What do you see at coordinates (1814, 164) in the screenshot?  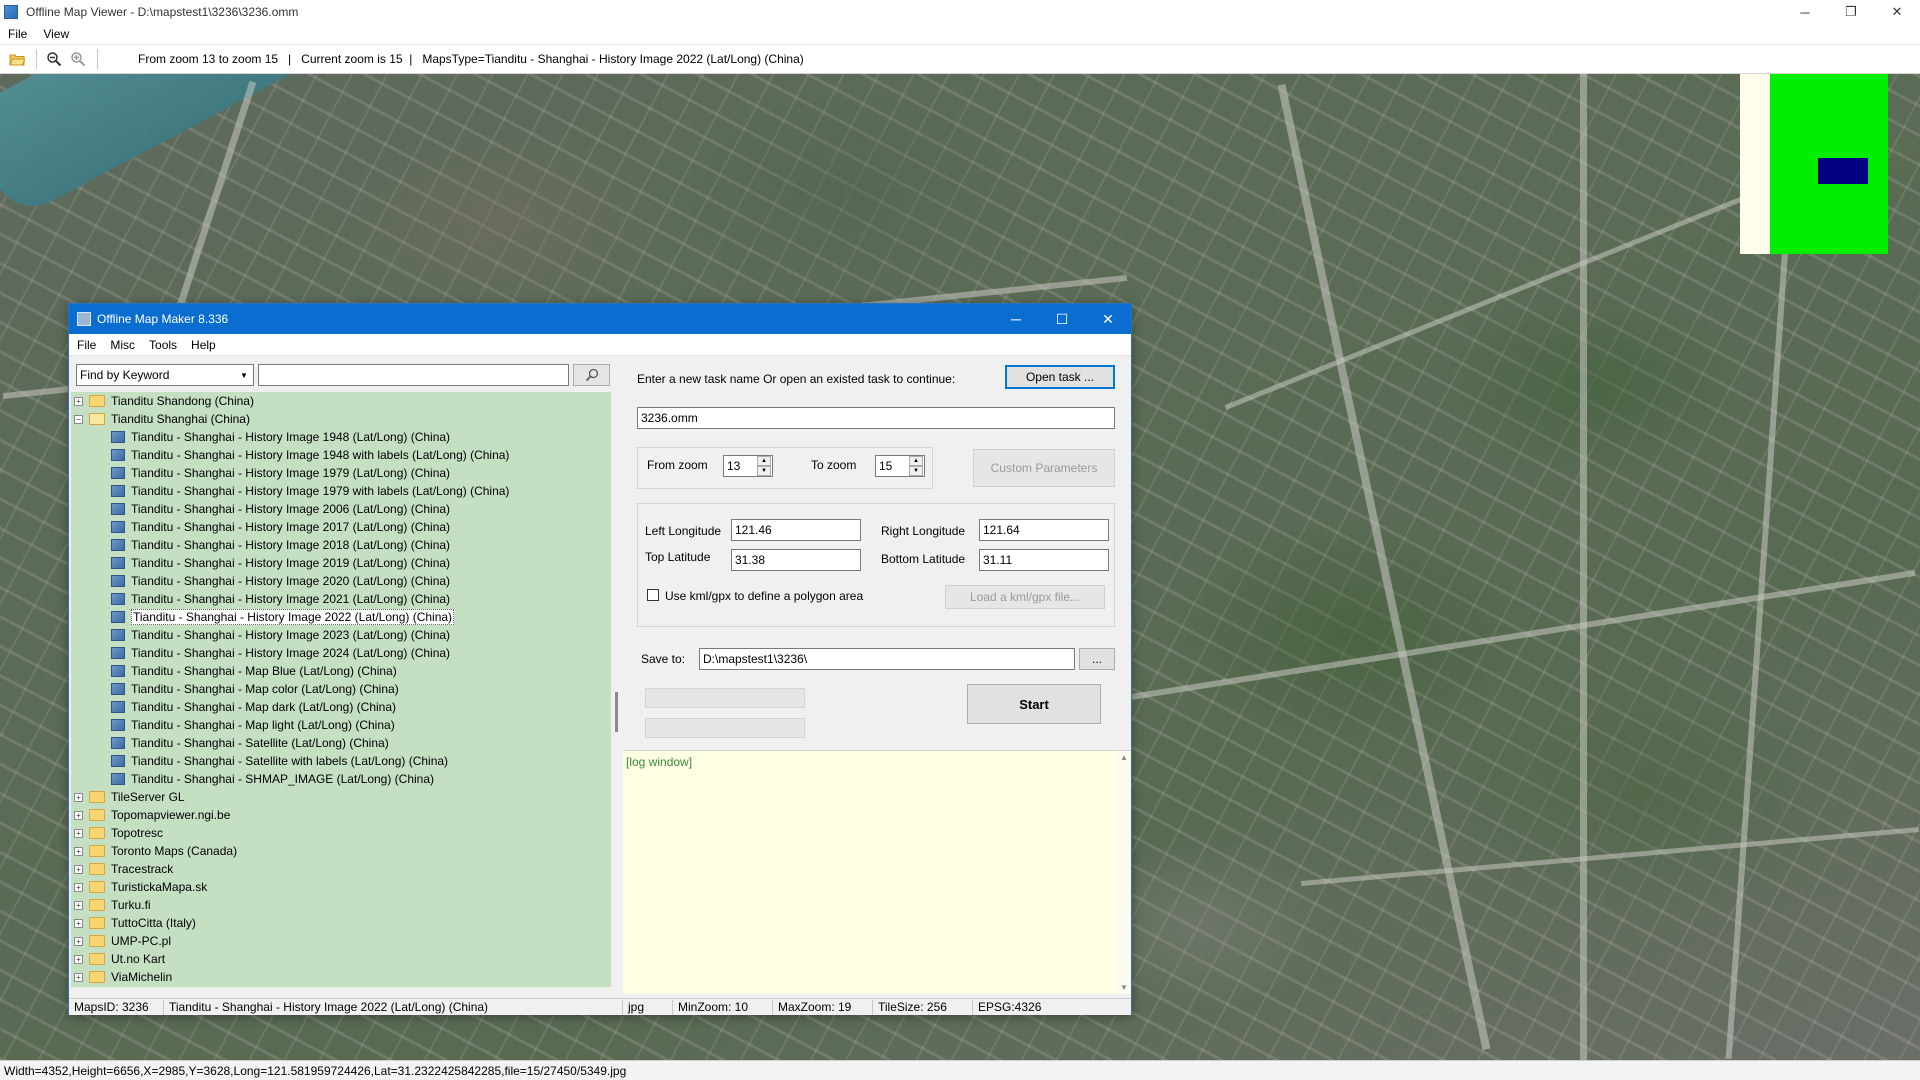 I see `overview-minimap` at bounding box center [1814, 164].